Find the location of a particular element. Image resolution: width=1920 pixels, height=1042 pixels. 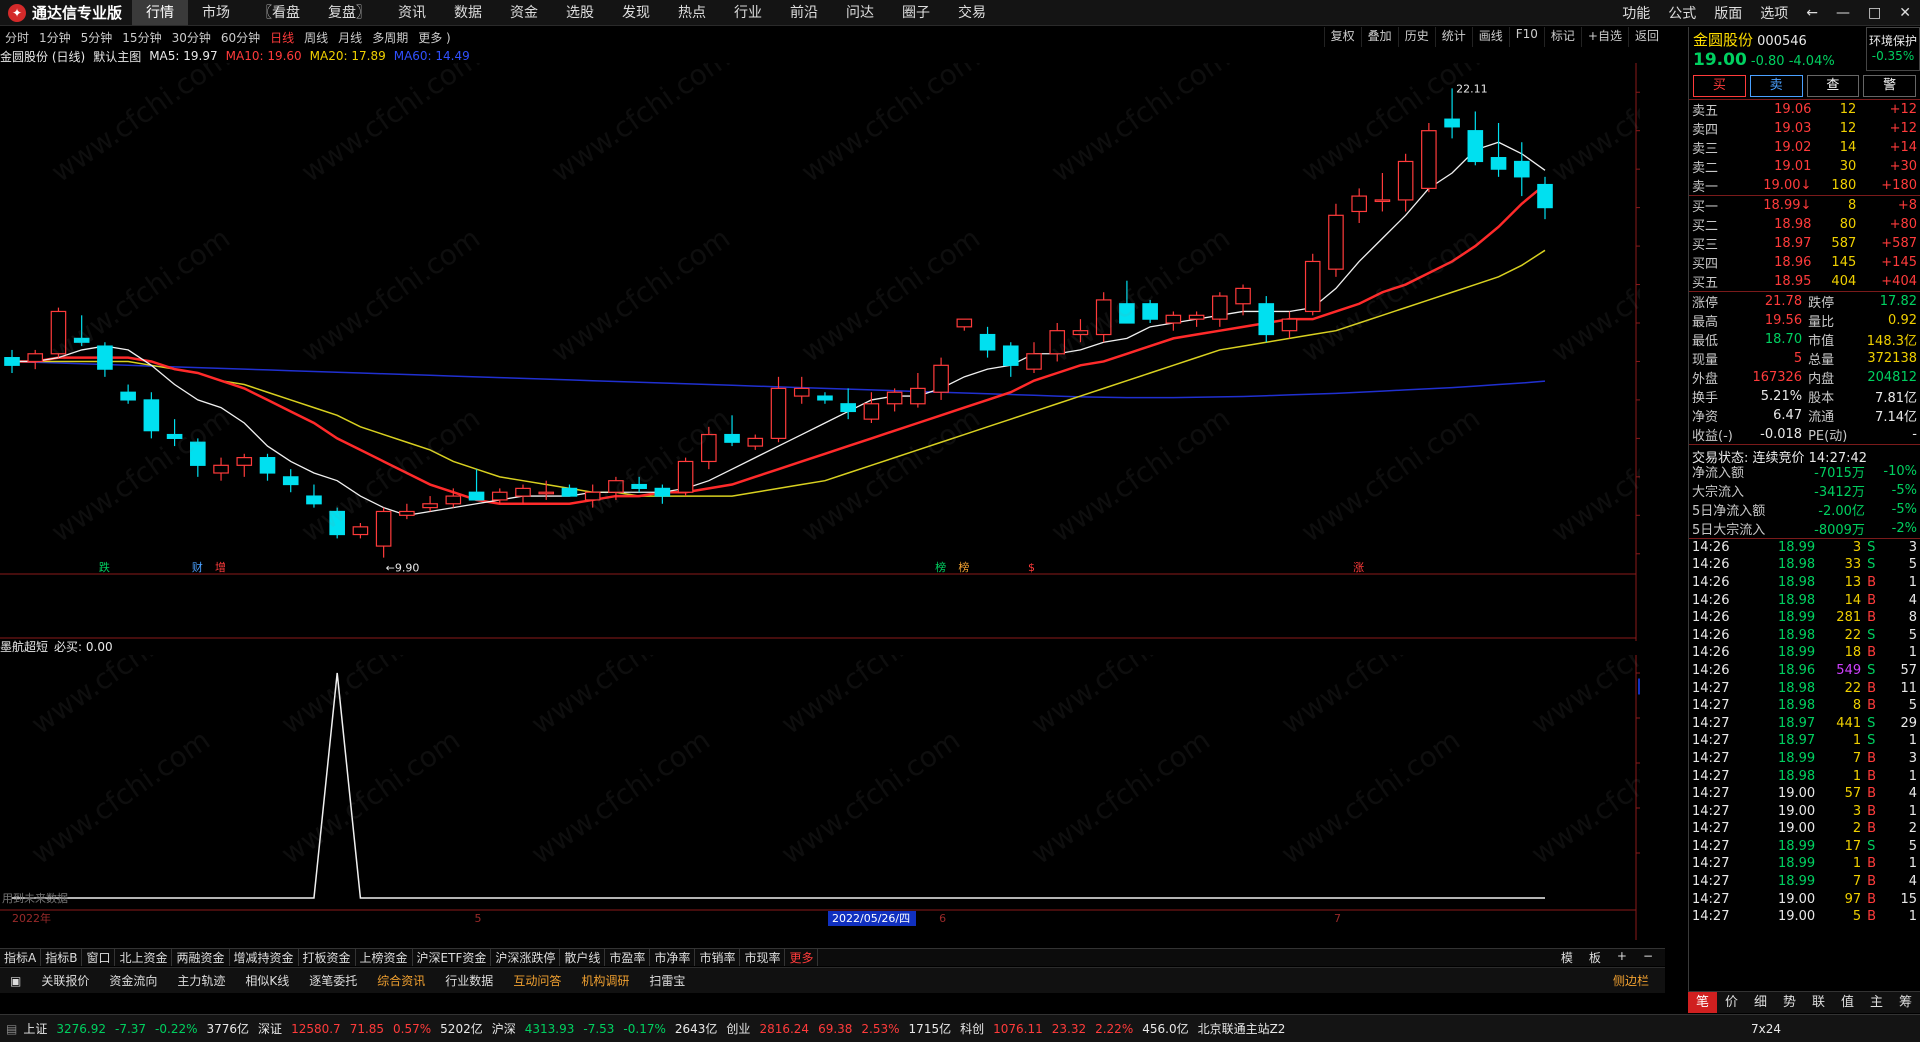

period-tab: 1分钟 is located at coordinates (55, 37).